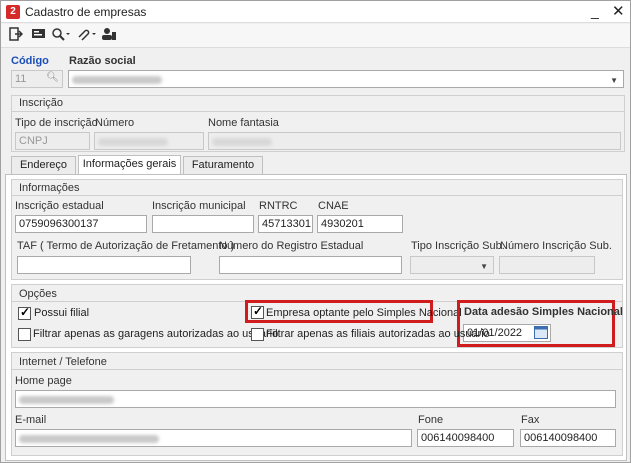 This screenshot has height=463, width=631. What do you see at coordinates (49, 188) in the screenshot?
I see `informacoes-title: Informações` at bounding box center [49, 188].